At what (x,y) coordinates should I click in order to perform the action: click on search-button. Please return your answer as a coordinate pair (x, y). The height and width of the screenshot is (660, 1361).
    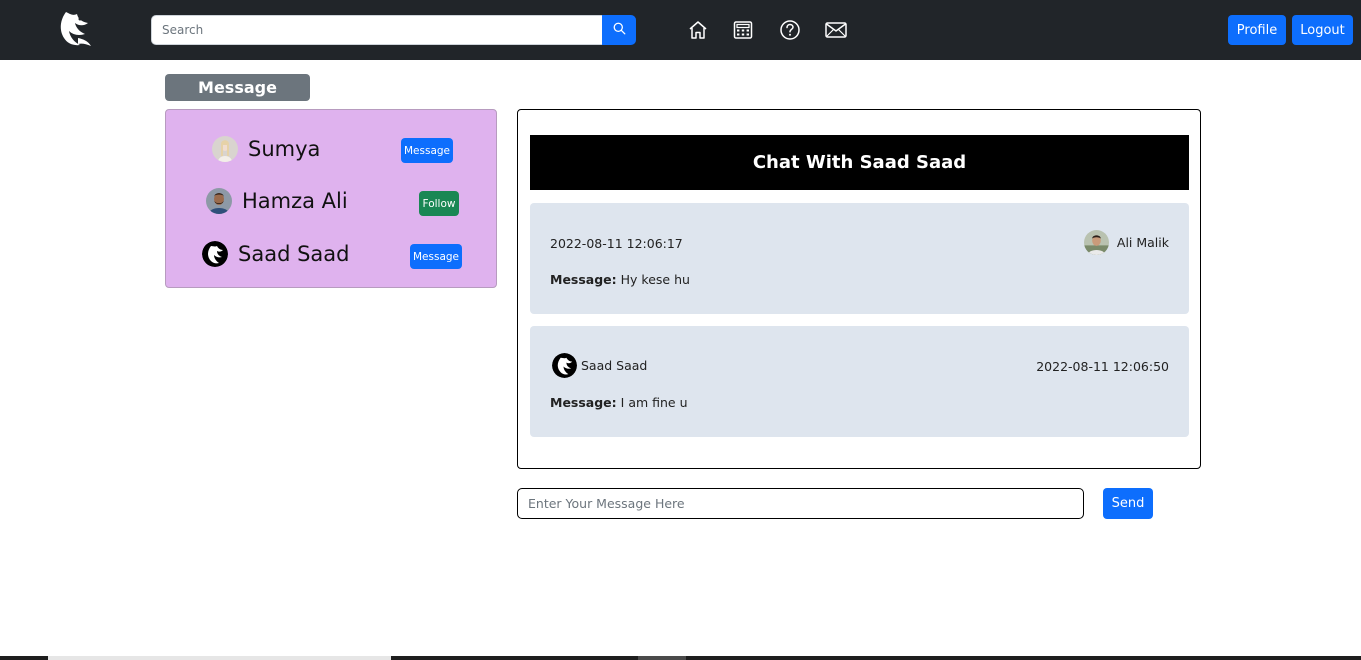
    Looking at the image, I should click on (619, 30).